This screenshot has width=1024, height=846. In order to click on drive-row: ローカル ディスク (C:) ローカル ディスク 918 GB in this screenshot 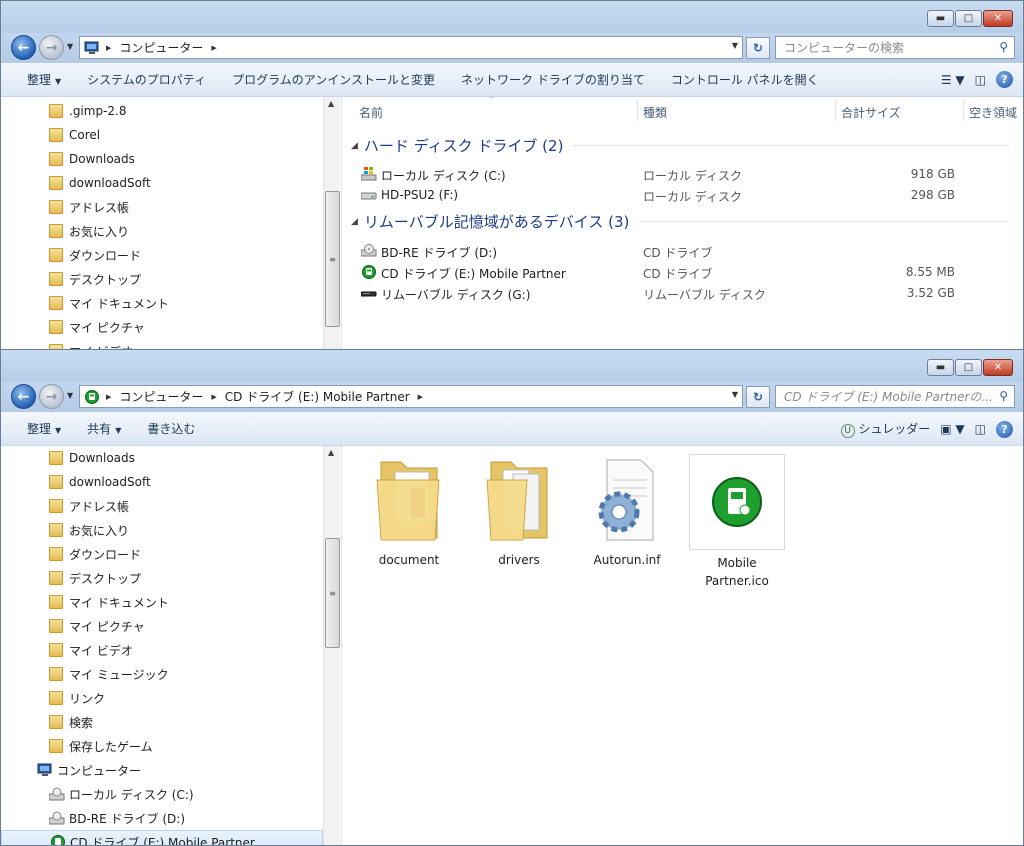, I will do `click(679, 174)`.